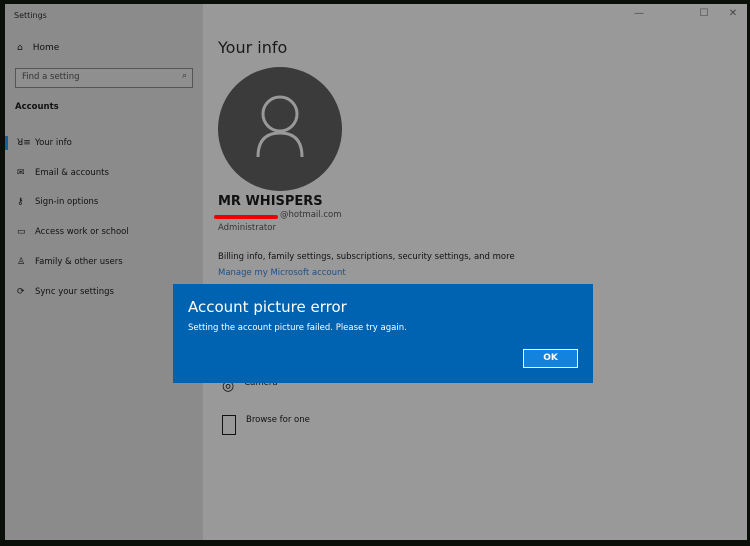 The height and width of the screenshot is (546, 750). I want to click on sidebar-item-your-info: ꓤ≡ Your info, so click(104, 143).